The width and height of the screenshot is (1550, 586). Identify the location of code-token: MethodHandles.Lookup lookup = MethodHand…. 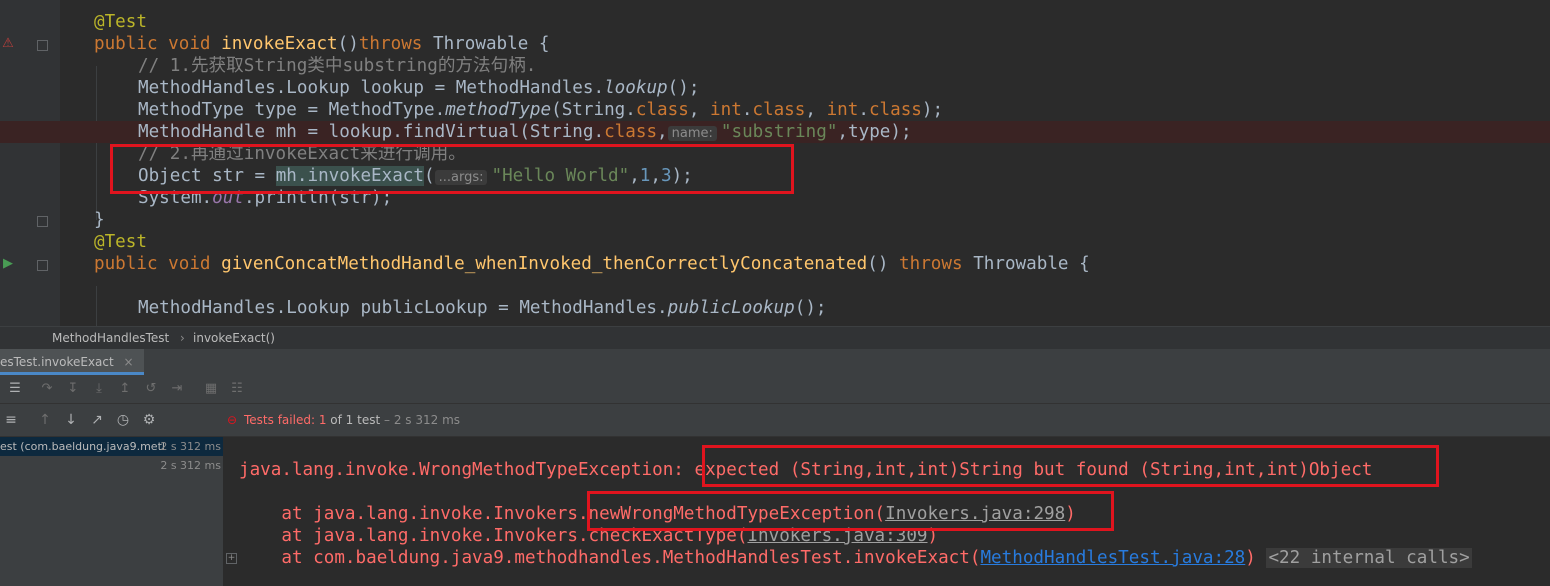
(371, 88).